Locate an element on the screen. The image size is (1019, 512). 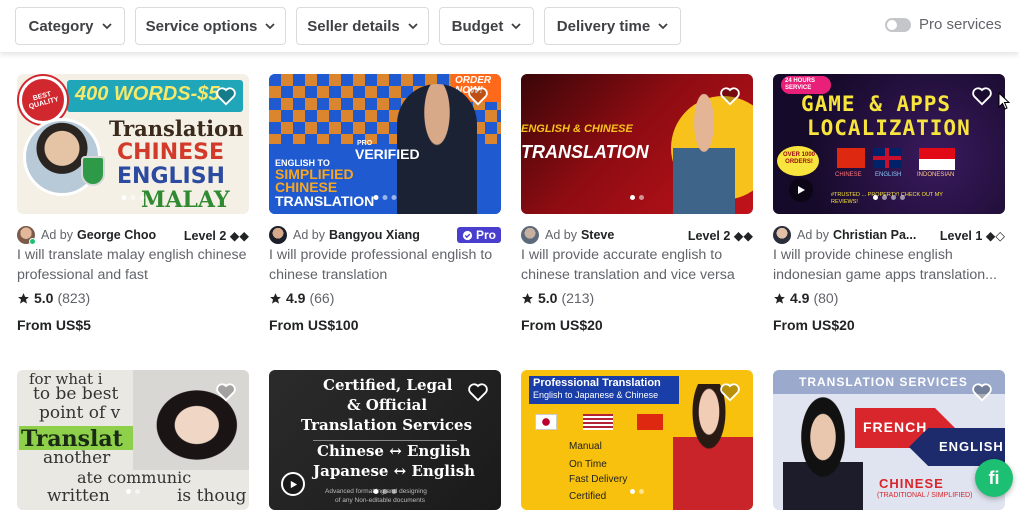
rating: 5.0 (823) is located at coordinates (53, 298).